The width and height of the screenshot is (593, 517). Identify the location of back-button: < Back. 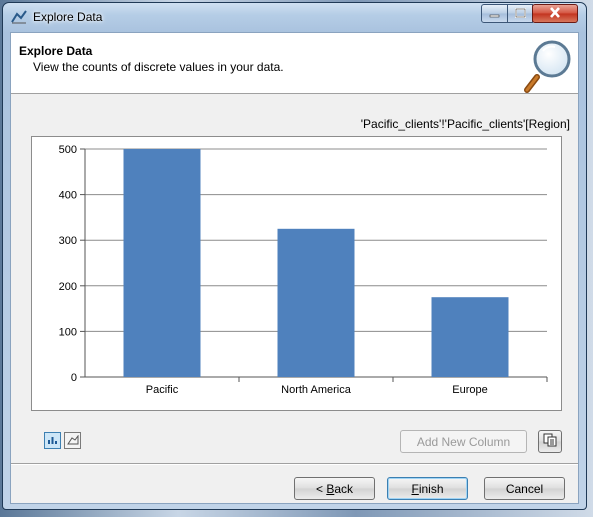
(334, 488).